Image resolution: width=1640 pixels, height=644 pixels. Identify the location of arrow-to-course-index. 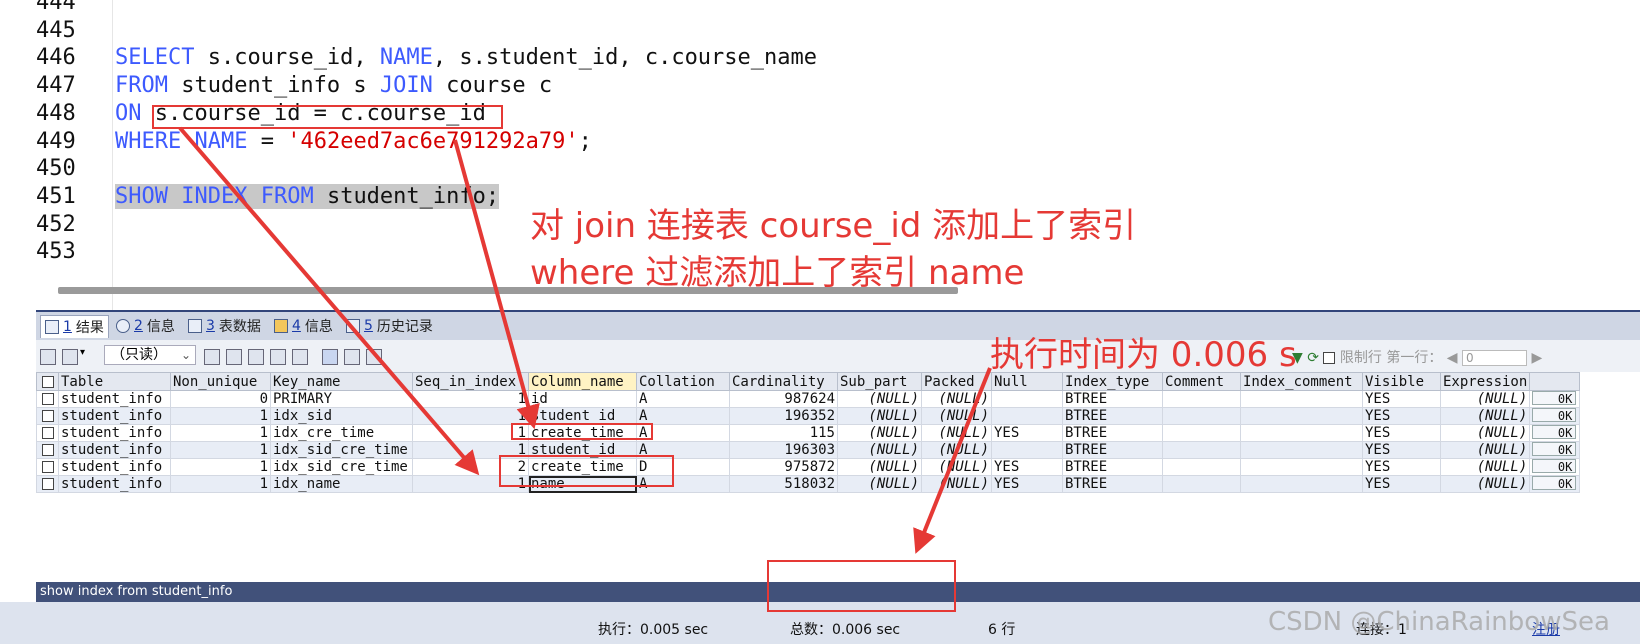
(496, 284).